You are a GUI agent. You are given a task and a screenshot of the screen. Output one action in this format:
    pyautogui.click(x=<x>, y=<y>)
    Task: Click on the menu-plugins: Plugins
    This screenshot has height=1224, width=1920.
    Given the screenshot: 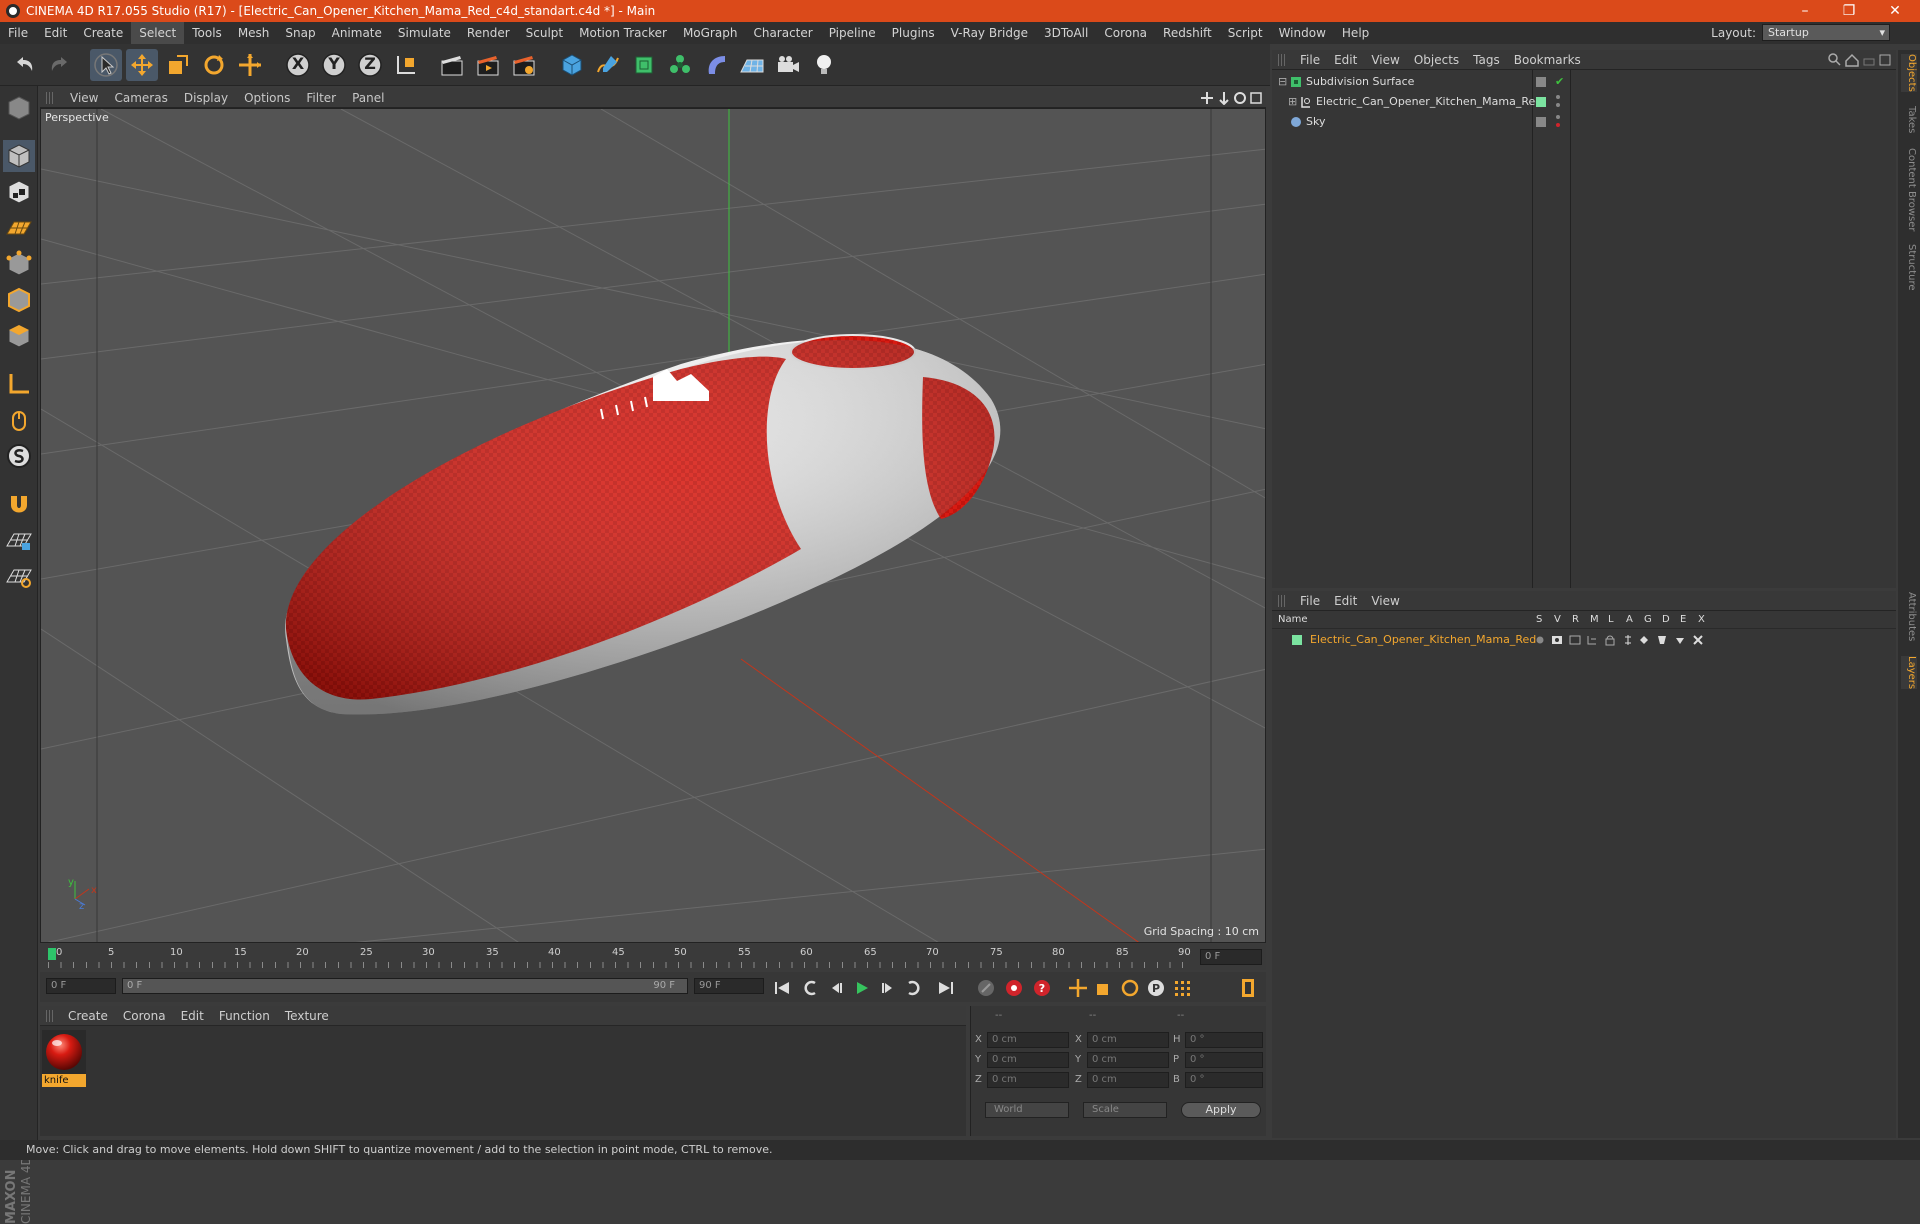 What is the action you would take?
    pyautogui.click(x=913, y=33)
    